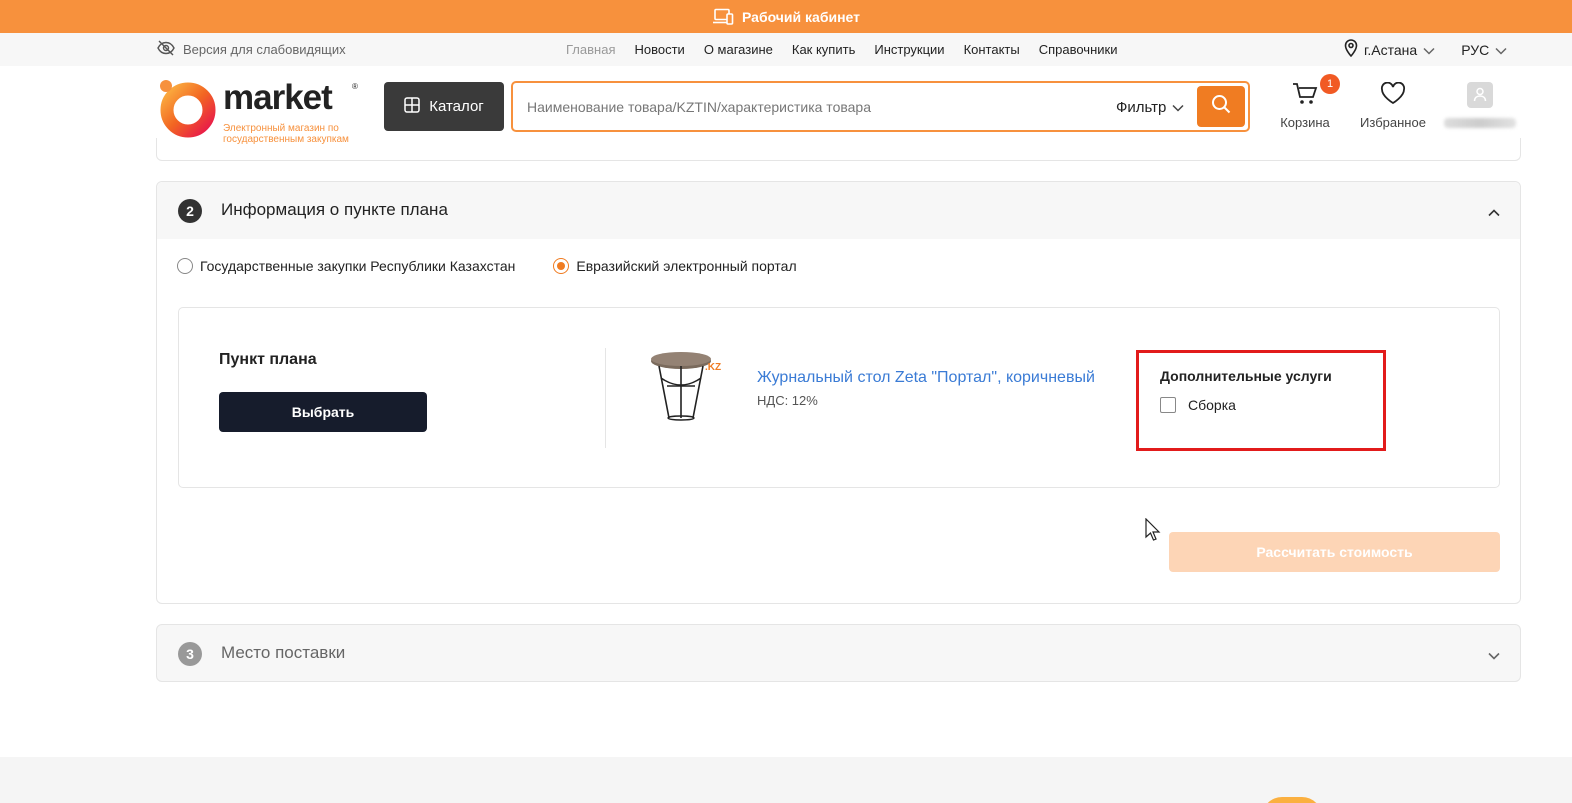 The width and height of the screenshot is (1572, 803). I want to click on profile-button, so click(1480, 105).